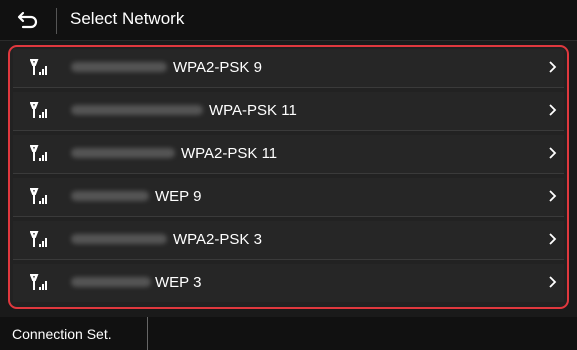 This screenshot has width=577, height=350. I want to click on network-label: WPA2-PSK 9, so click(217, 67).